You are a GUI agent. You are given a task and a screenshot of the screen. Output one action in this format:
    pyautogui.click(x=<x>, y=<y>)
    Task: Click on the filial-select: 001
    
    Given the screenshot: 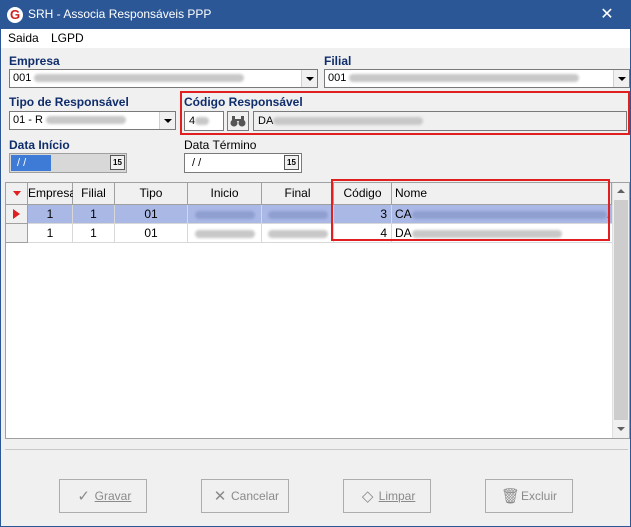 What is the action you would take?
    pyautogui.click(x=477, y=78)
    